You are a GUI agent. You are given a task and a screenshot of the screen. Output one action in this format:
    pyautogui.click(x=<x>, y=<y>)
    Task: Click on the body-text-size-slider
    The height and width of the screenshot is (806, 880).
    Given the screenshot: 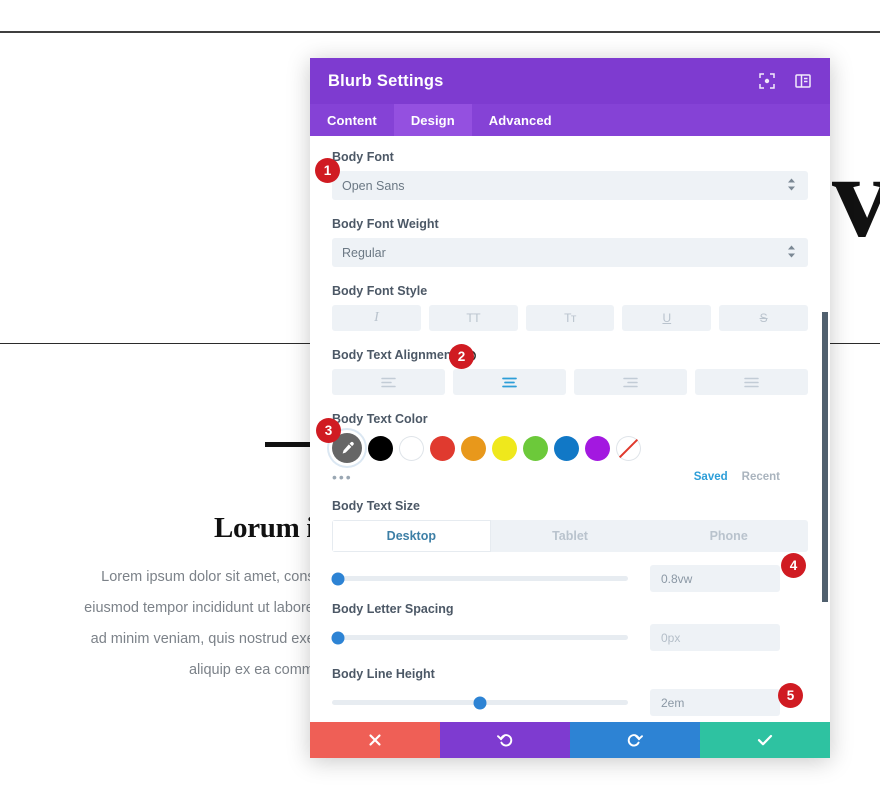 What is the action you would take?
    pyautogui.click(x=479, y=578)
    